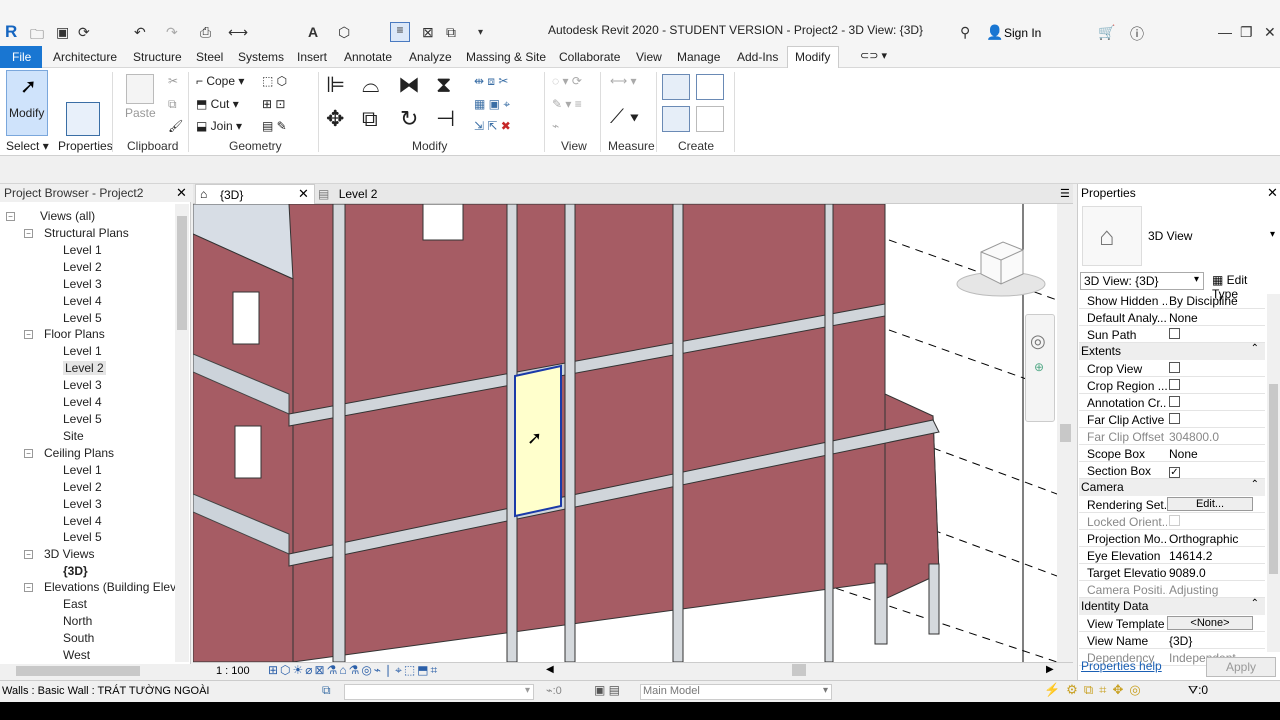 This screenshot has height=720, width=1280. What do you see at coordinates (181, 193) in the screenshot?
I see `project-browser-close-icon: ✕` at bounding box center [181, 193].